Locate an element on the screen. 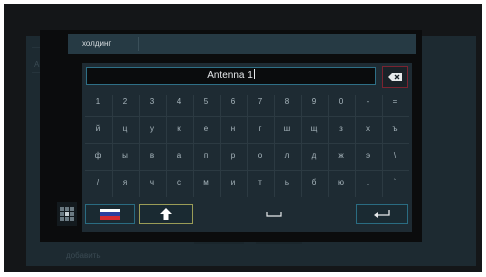  backspace-key is located at coordinates (395, 77).